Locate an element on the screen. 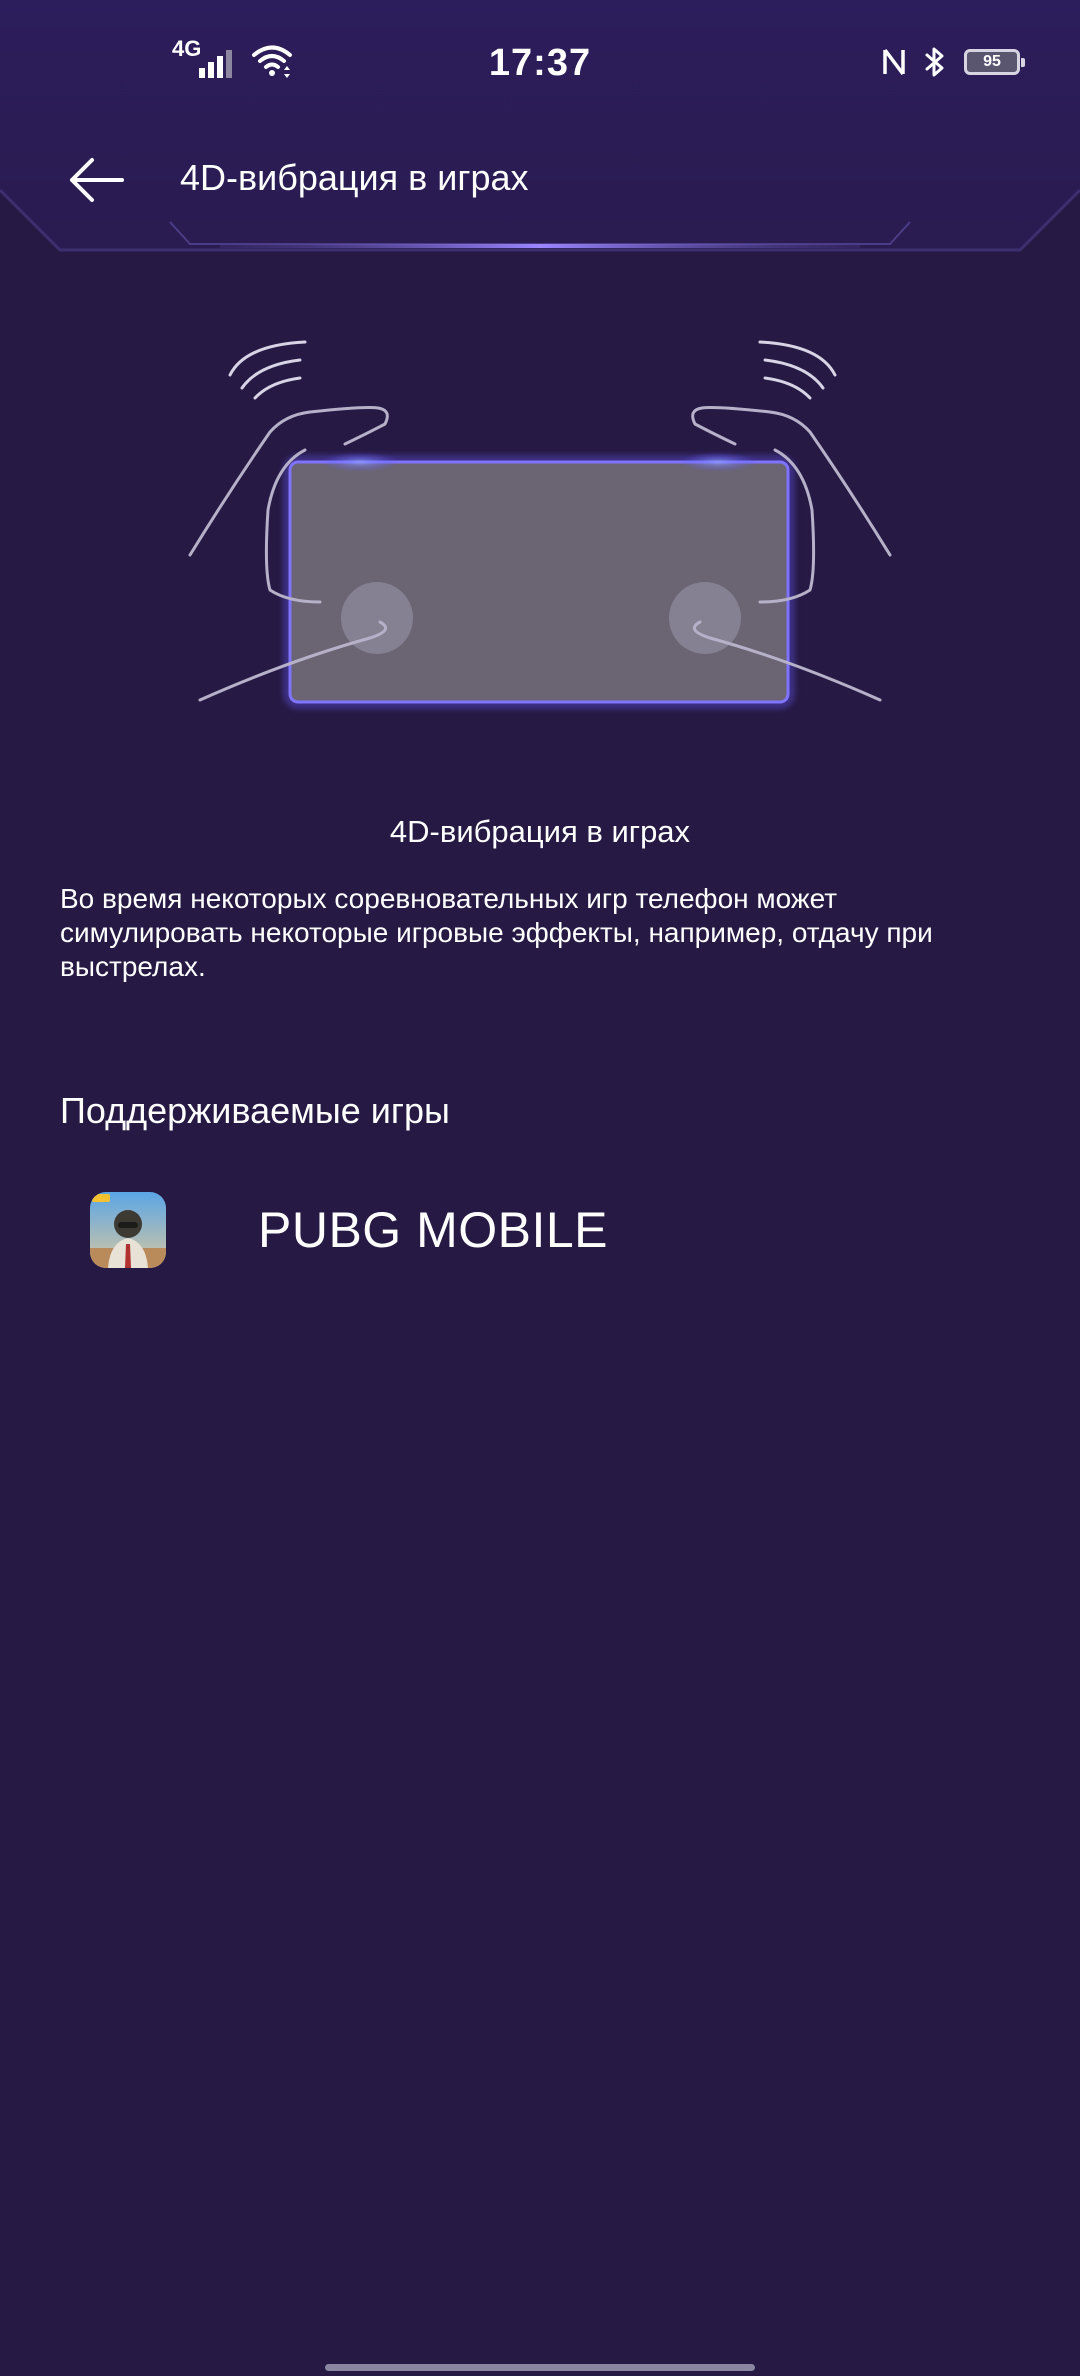 This screenshot has height=2376, width=1080. battery-level: 95 is located at coordinates (992, 61).